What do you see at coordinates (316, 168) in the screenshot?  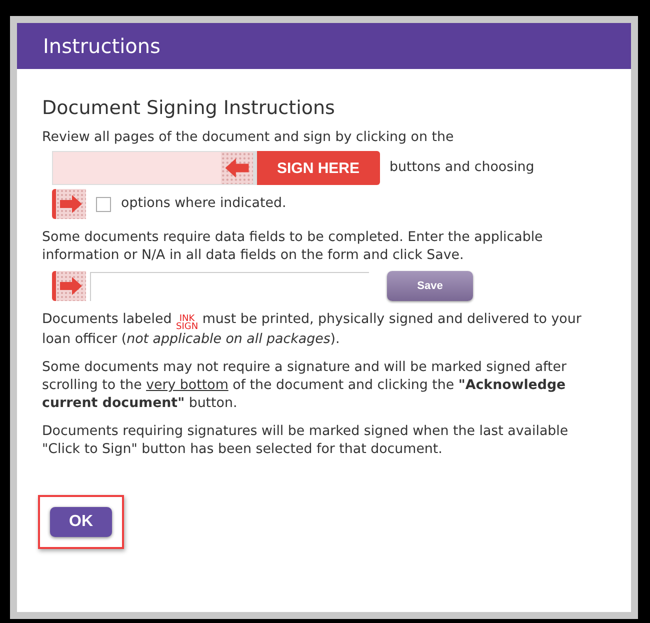 I see `sign-here-button: SIGN HERE` at bounding box center [316, 168].